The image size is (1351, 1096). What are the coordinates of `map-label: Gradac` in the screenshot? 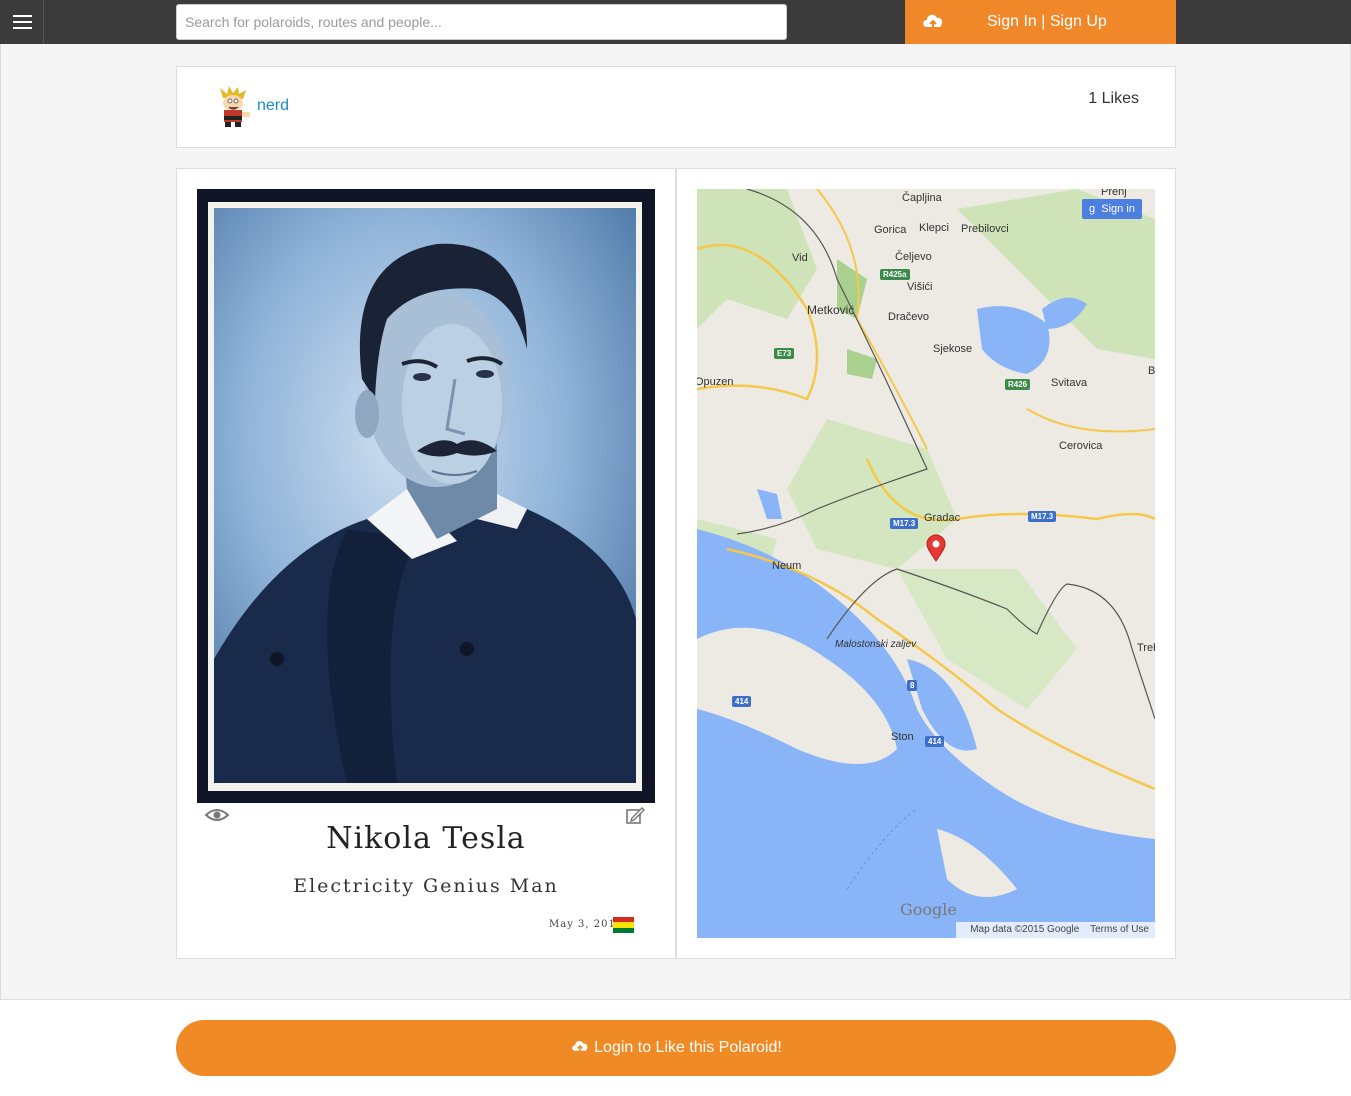 It's located at (942, 518).